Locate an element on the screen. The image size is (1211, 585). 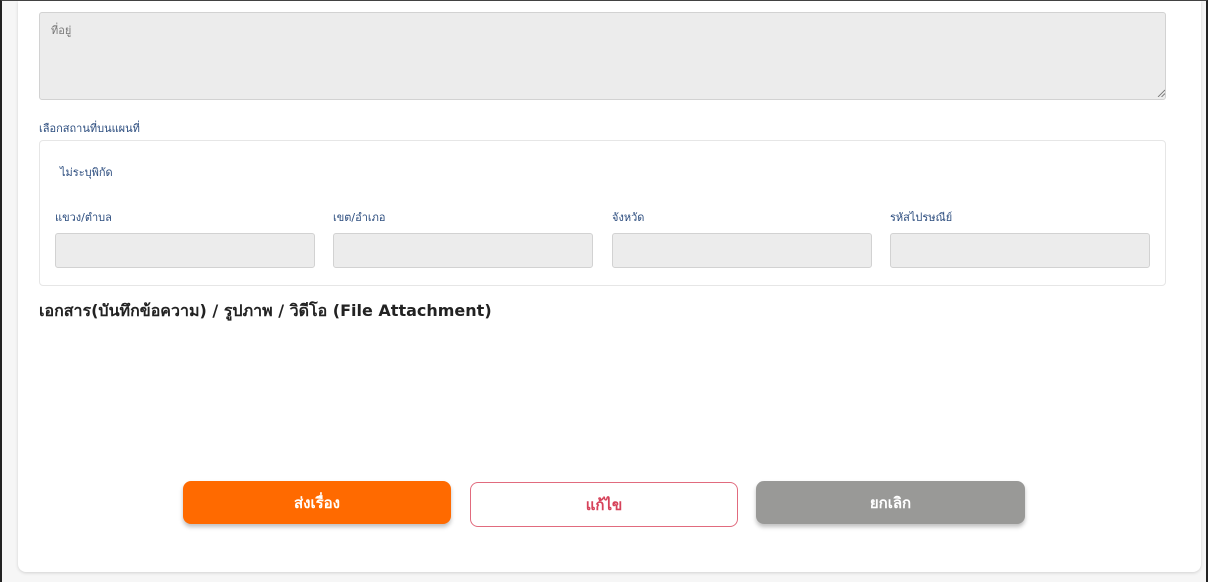
address-textarea is located at coordinates (602, 56).